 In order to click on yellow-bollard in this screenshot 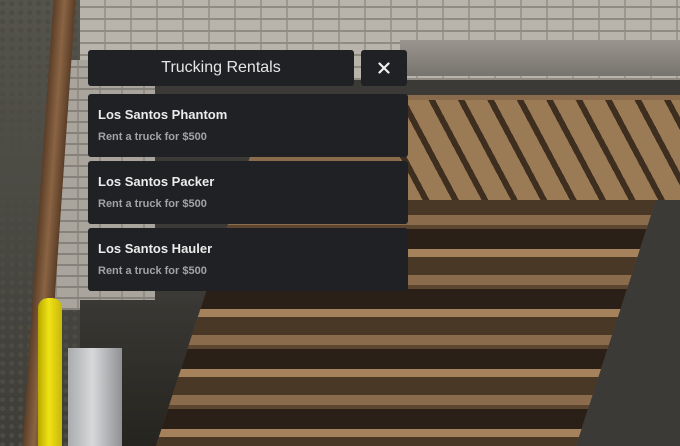, I will do `click(50, 372)`.